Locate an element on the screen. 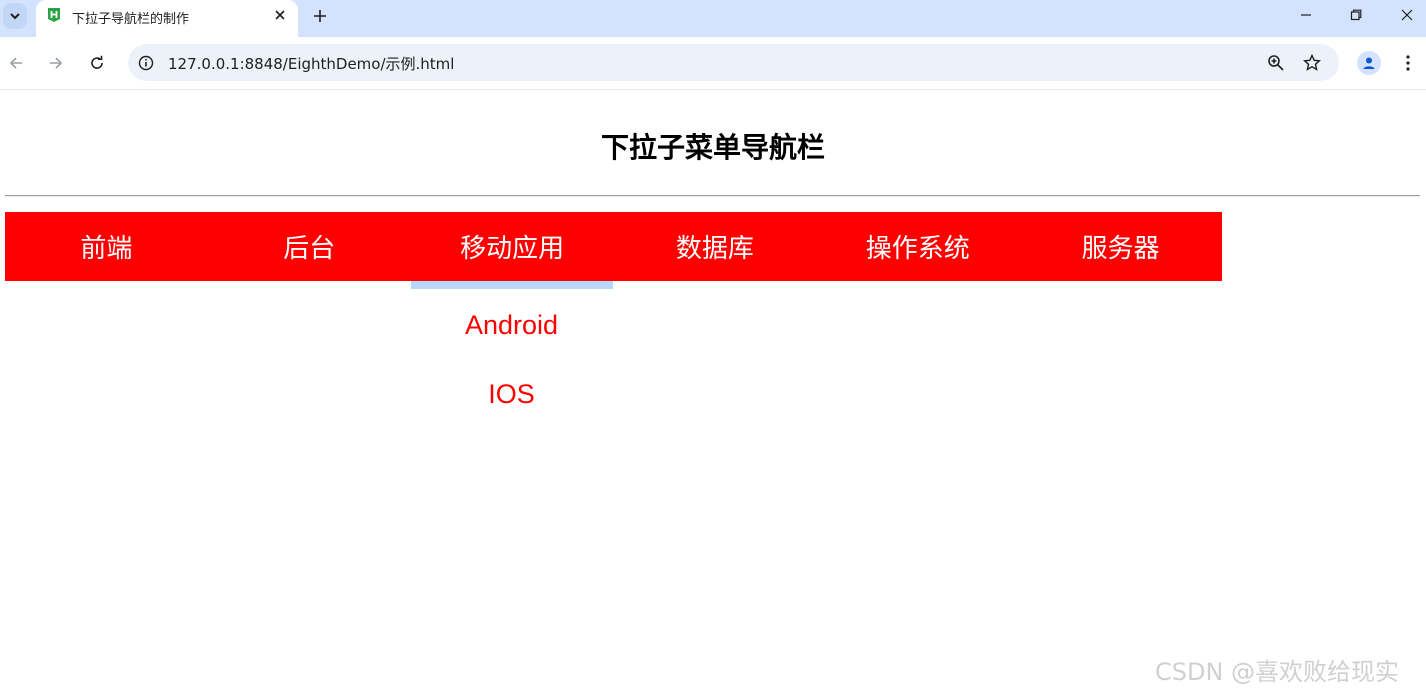 The image size is (1426, 693). reload-icon is located at coordinates (97, 62).